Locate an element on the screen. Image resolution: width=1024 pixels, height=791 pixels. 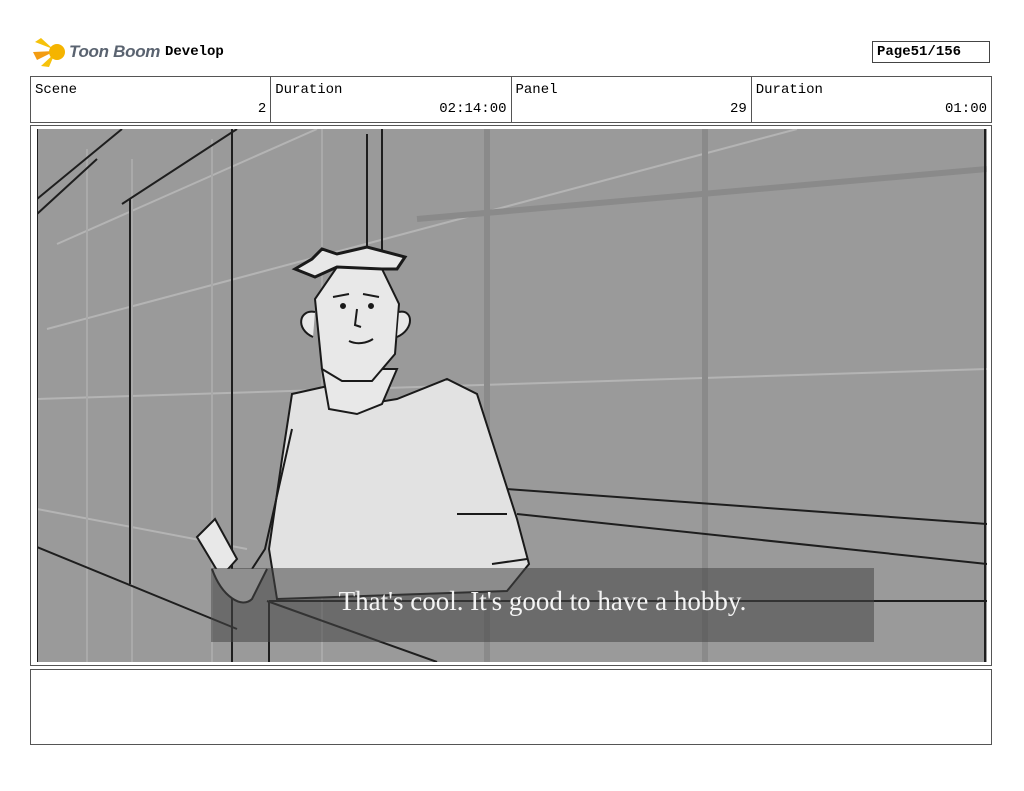
page-indicator: Page 51/156 is located at coordinates (931, 52).